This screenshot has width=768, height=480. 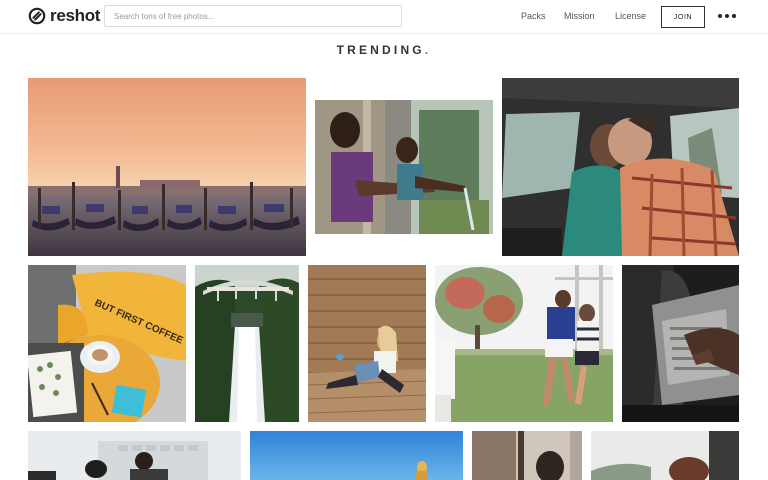 I want to click on reshot-logo-icon, so click(x=37, y=16).